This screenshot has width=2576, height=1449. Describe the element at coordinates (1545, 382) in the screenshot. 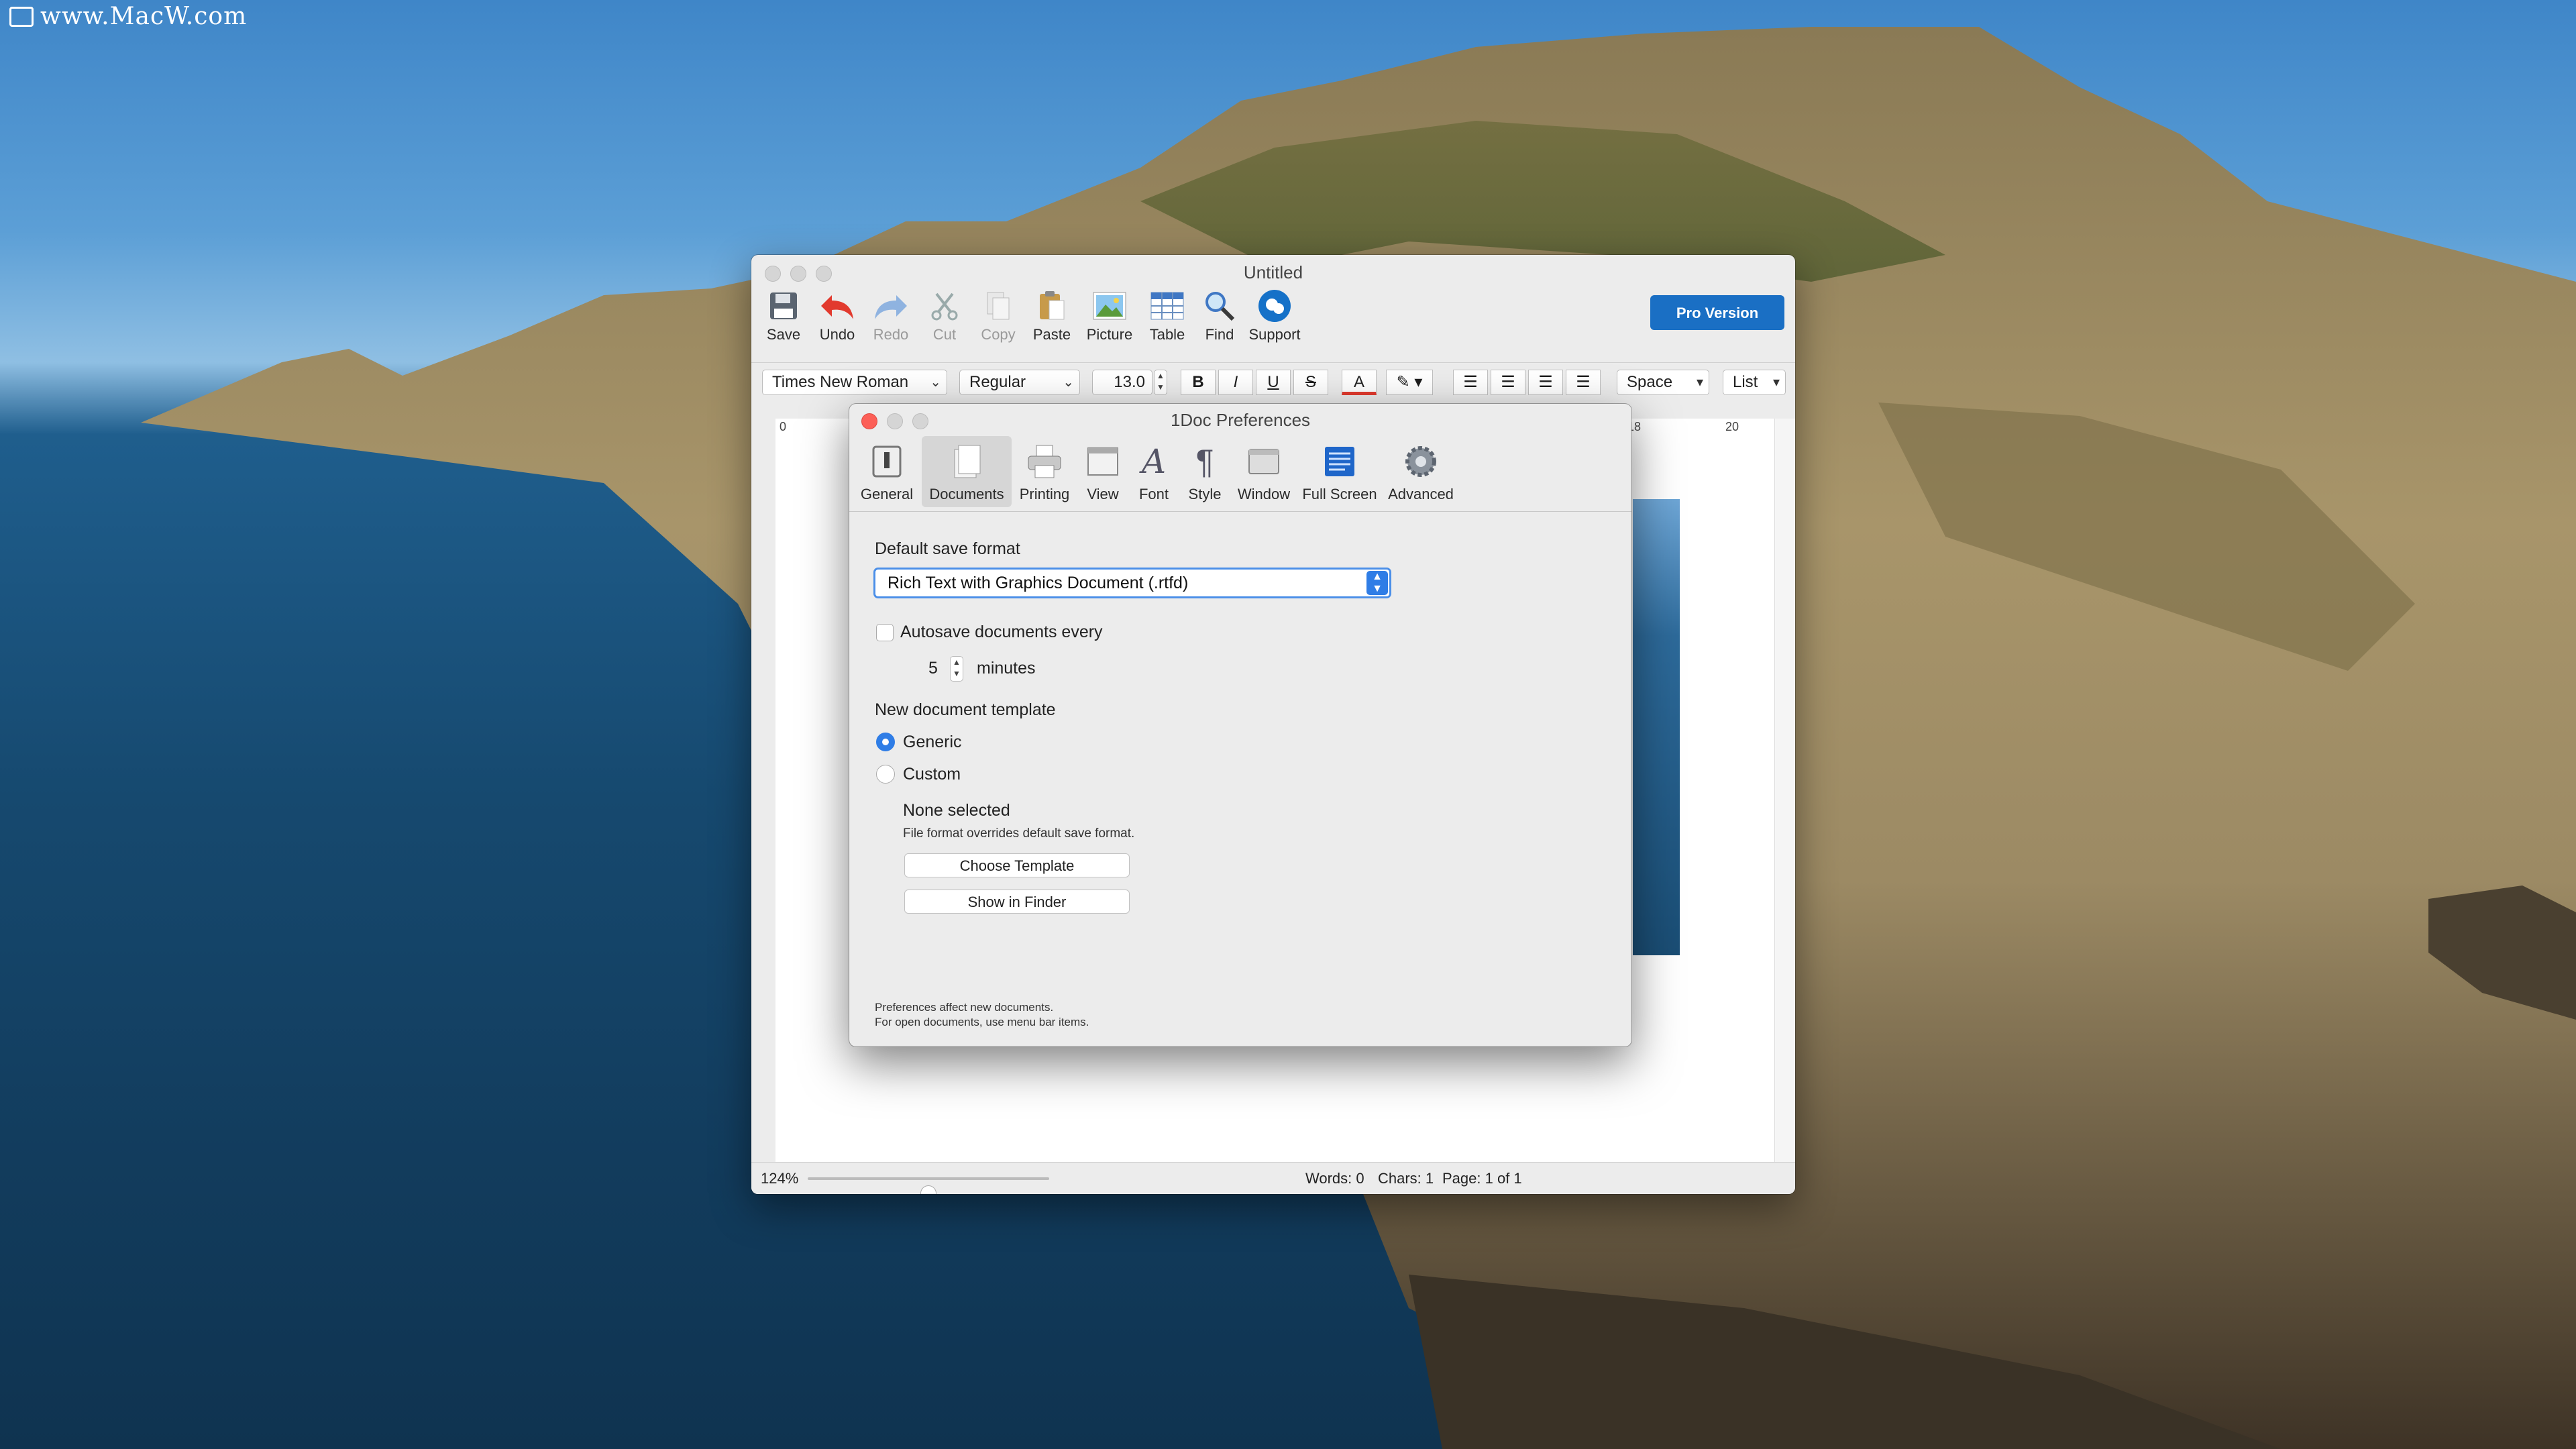

I see `align-right-button: ☰` at that location.